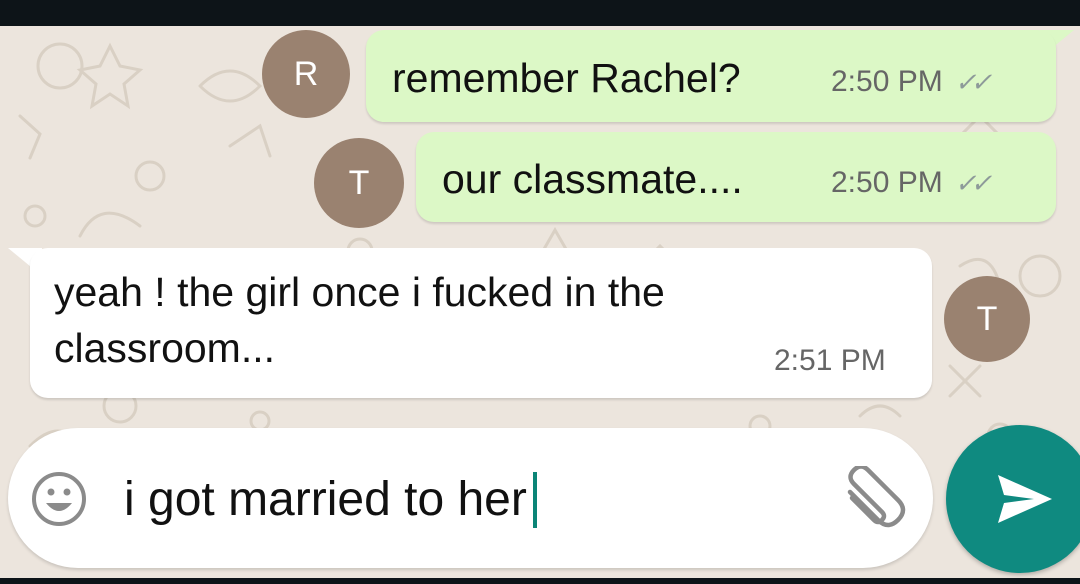 Image resolution: width=1080 pixels, height=584 pixels. I want to click on message-bubble-outgoing: remember Rachel? 2:50 PM ✓✓, so click(711, 76).